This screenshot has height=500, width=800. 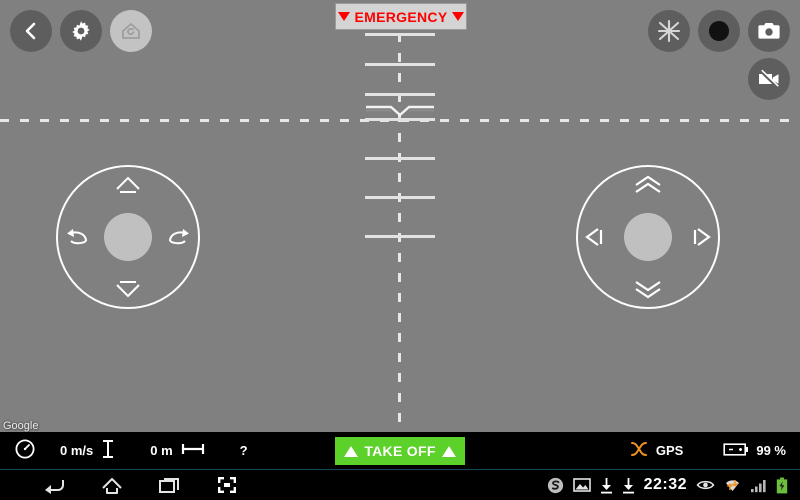 What do you see at coordinates (782, 485) in the screenshot?
I see `battery-charging-icon` at bounding box center [782, 485].